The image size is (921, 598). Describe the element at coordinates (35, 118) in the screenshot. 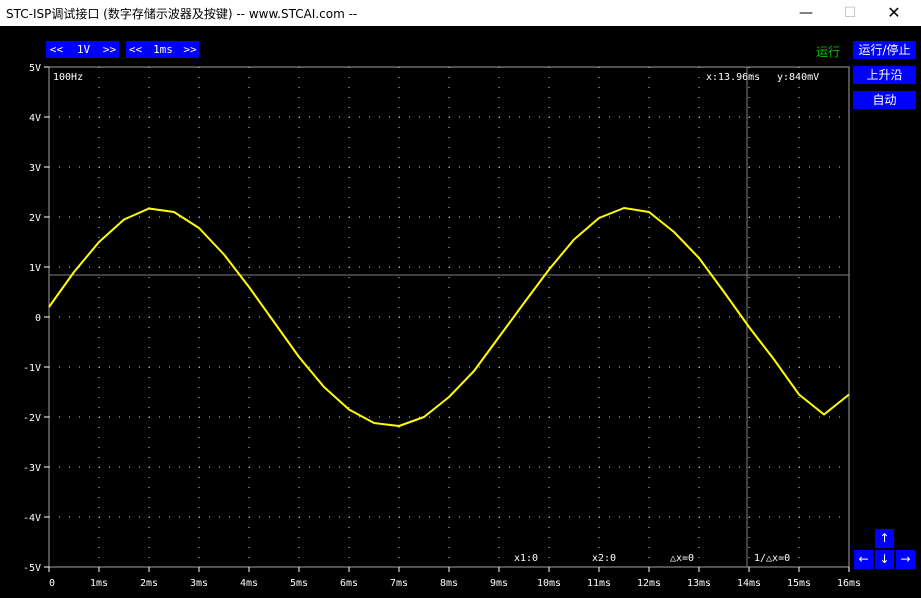

I see `y-tick-label: 4V` at that location.